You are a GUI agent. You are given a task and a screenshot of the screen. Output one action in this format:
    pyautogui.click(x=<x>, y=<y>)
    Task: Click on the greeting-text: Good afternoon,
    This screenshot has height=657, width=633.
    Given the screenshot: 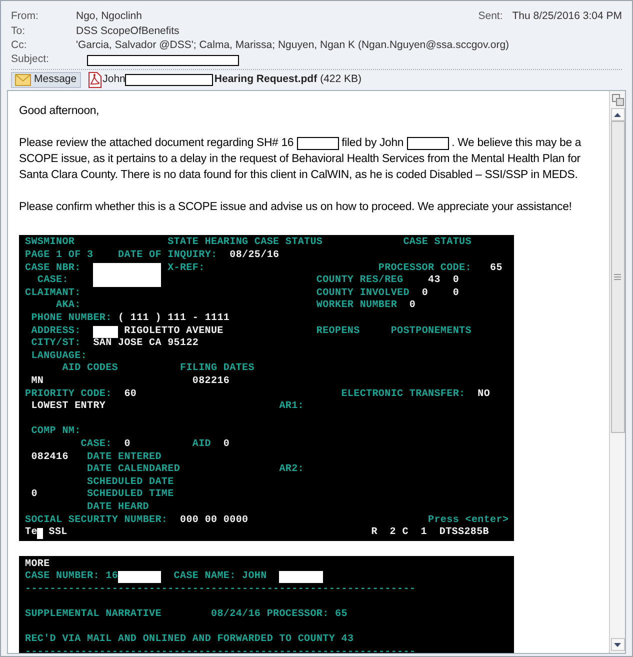 What is the action you would take?
    pyautogui.click(x=59, y=112)
    